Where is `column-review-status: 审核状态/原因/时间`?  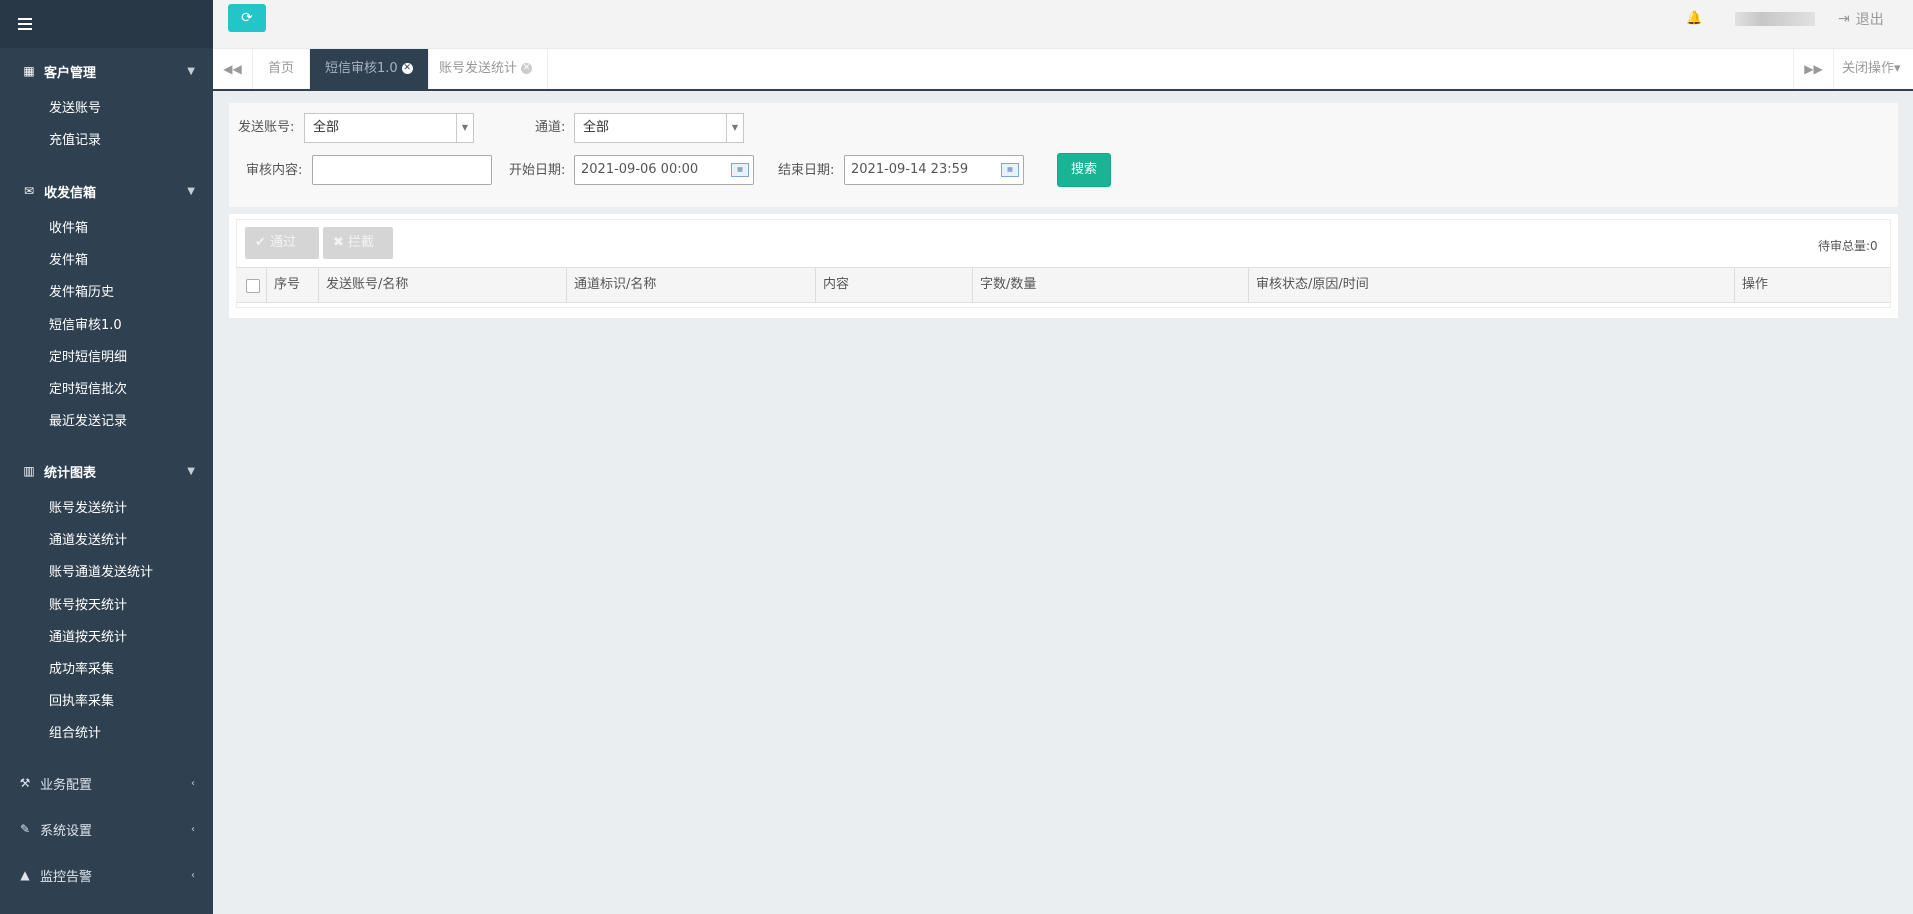 column-review-status: 审核状态/原因/时间 is located at coordinates (1491, 285).